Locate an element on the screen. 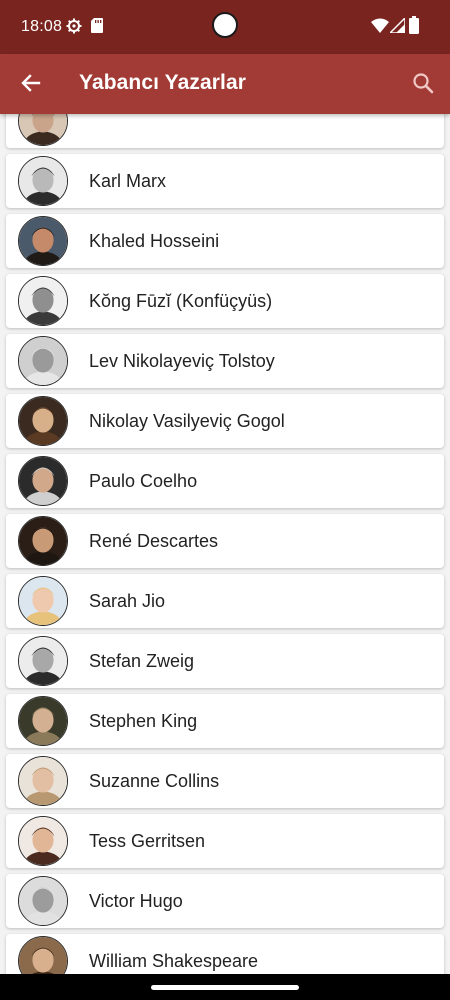 The height and width of the screenshot is (1000, 450). author-list-item: Sarah Jio is located at coordinates (225, 601).